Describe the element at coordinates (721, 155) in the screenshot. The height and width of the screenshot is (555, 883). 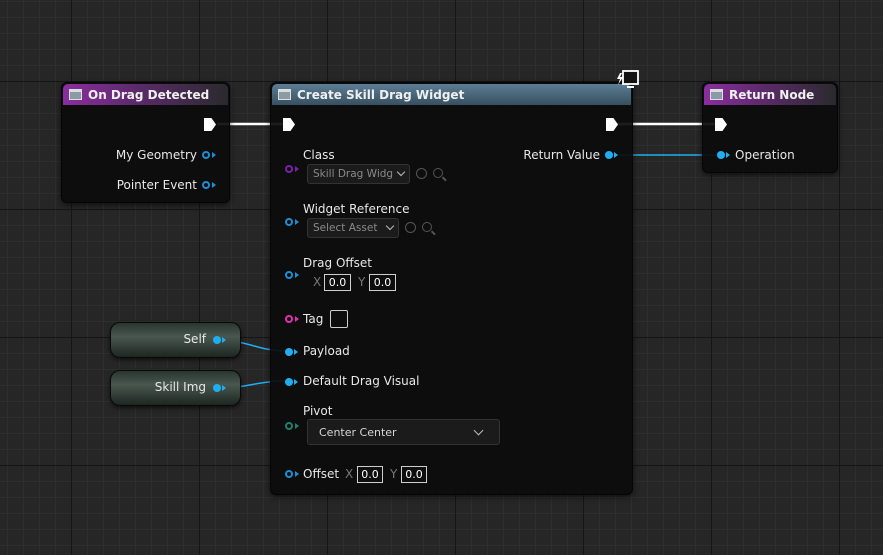
I see `operation-pin` at that location.